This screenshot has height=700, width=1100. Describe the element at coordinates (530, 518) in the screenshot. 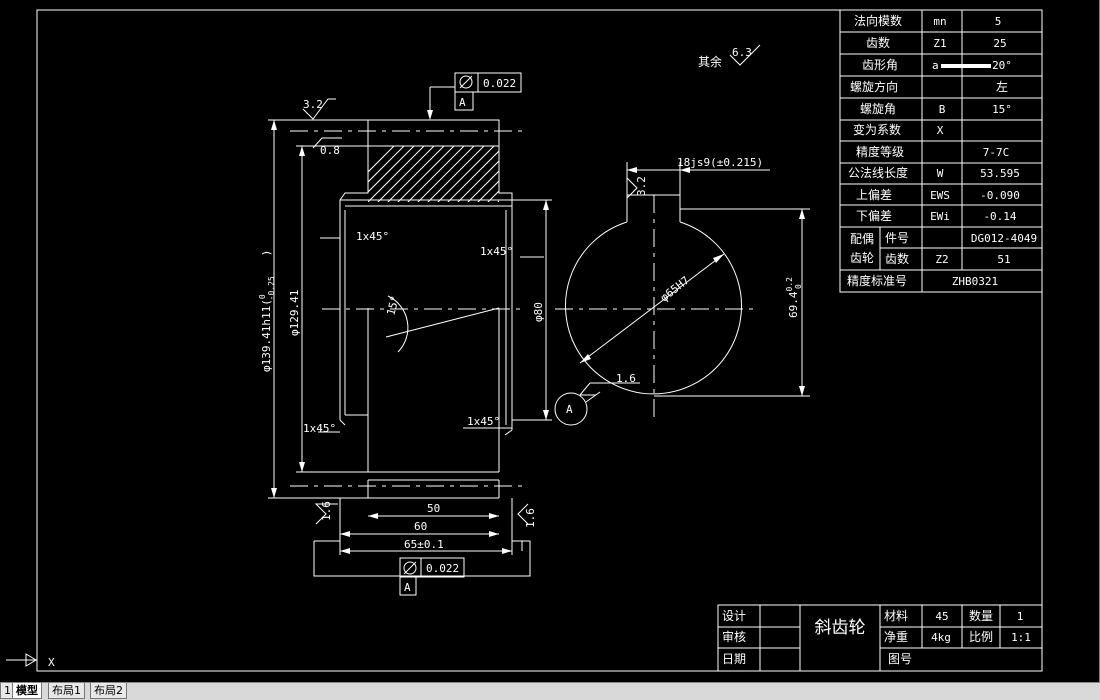

I see `rough-16-right: 1.6` at that location.